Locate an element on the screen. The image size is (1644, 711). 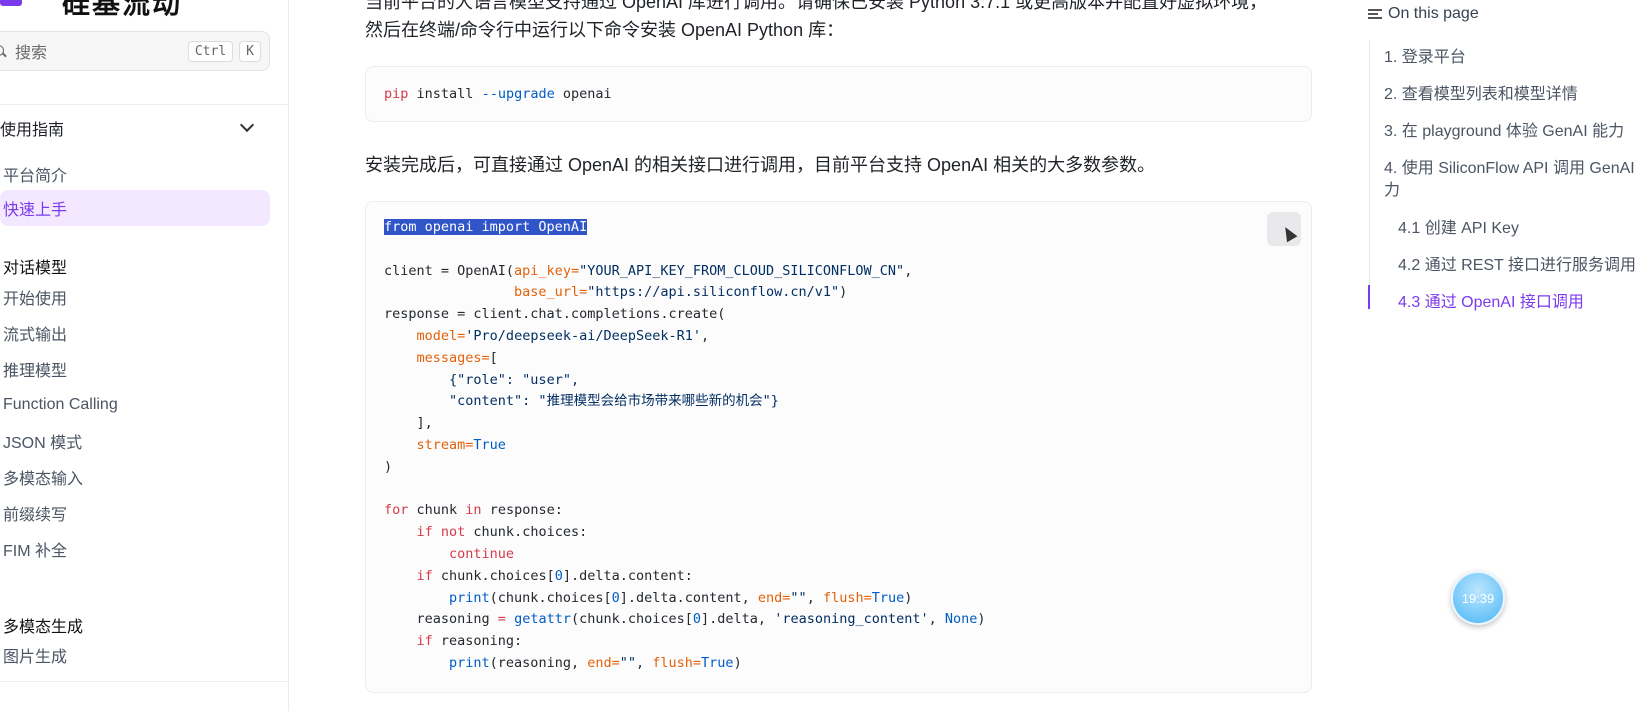
code-token: base_url= is located at coordinates (551, 292).